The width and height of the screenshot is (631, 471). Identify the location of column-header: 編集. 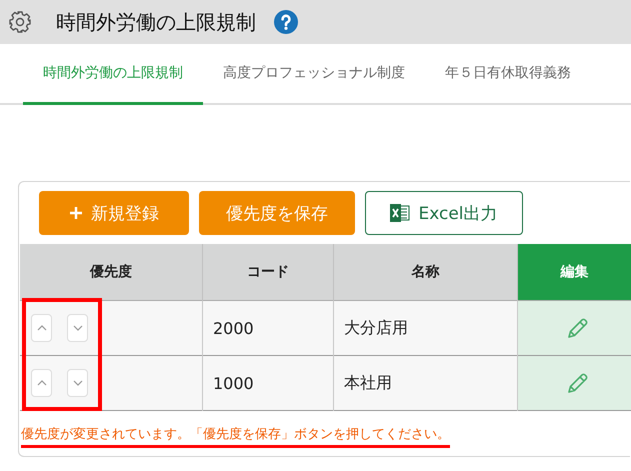
(574, 272).